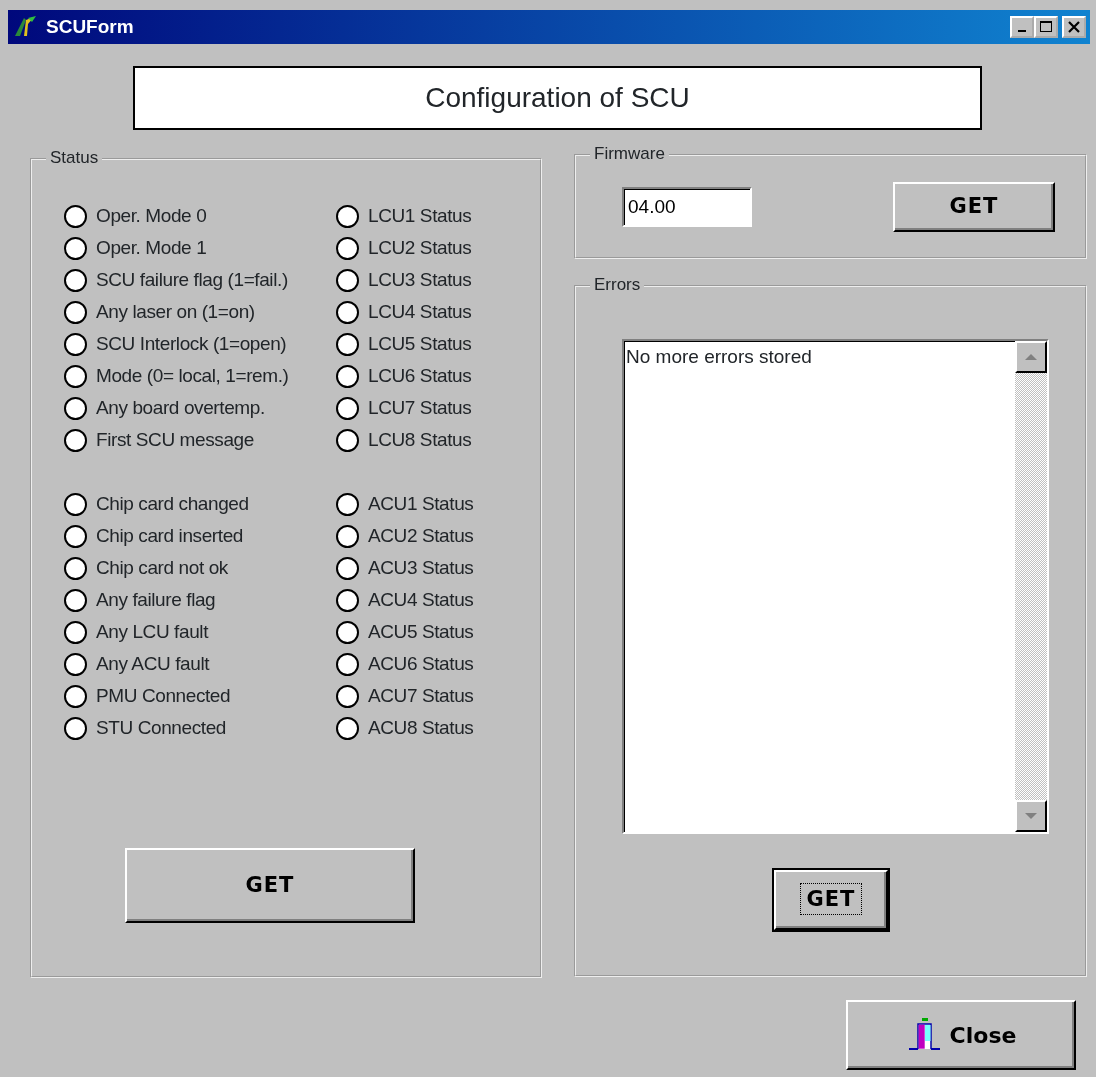 This screenshot has width=1096, height=1077. I want to click on status-label: LCU5 Status, so click(420, 343).